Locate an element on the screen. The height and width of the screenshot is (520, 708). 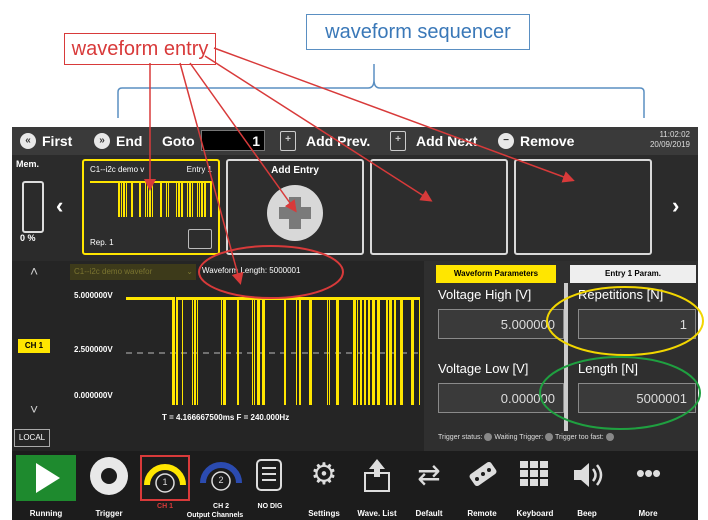
tab-entry-parameters: Entry 1 Param. is located at coordinates (633, 274).